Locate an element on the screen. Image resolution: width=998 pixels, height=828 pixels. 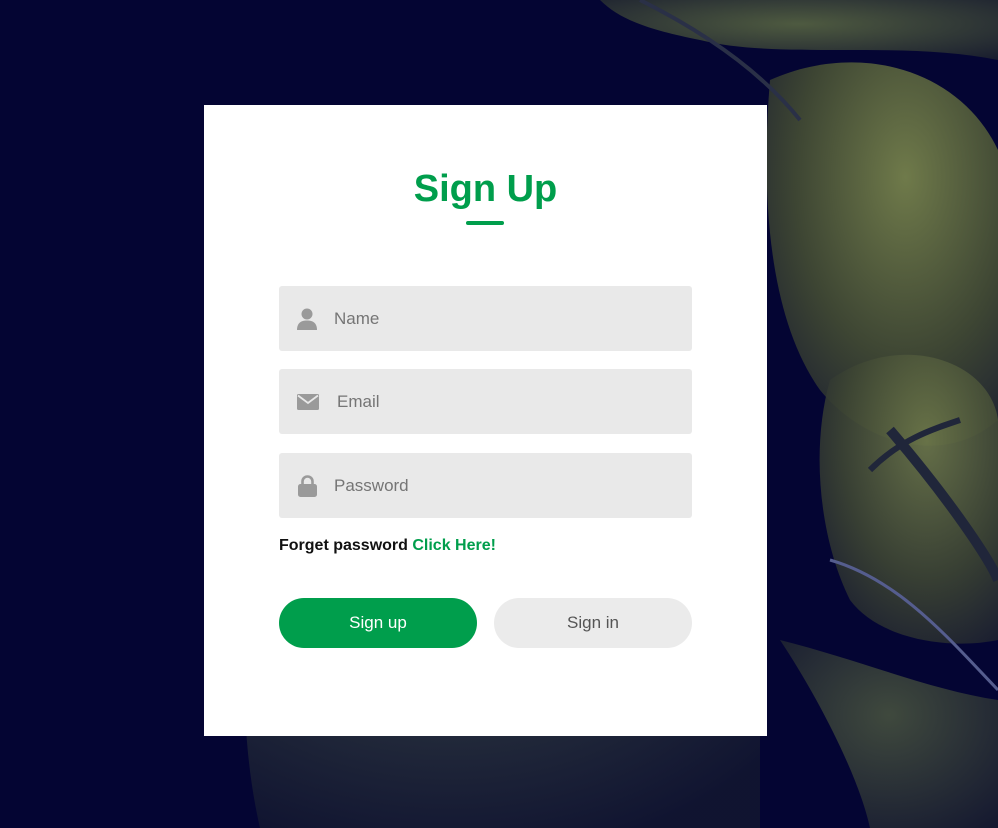
password-field is located at coordinates (485, 485).